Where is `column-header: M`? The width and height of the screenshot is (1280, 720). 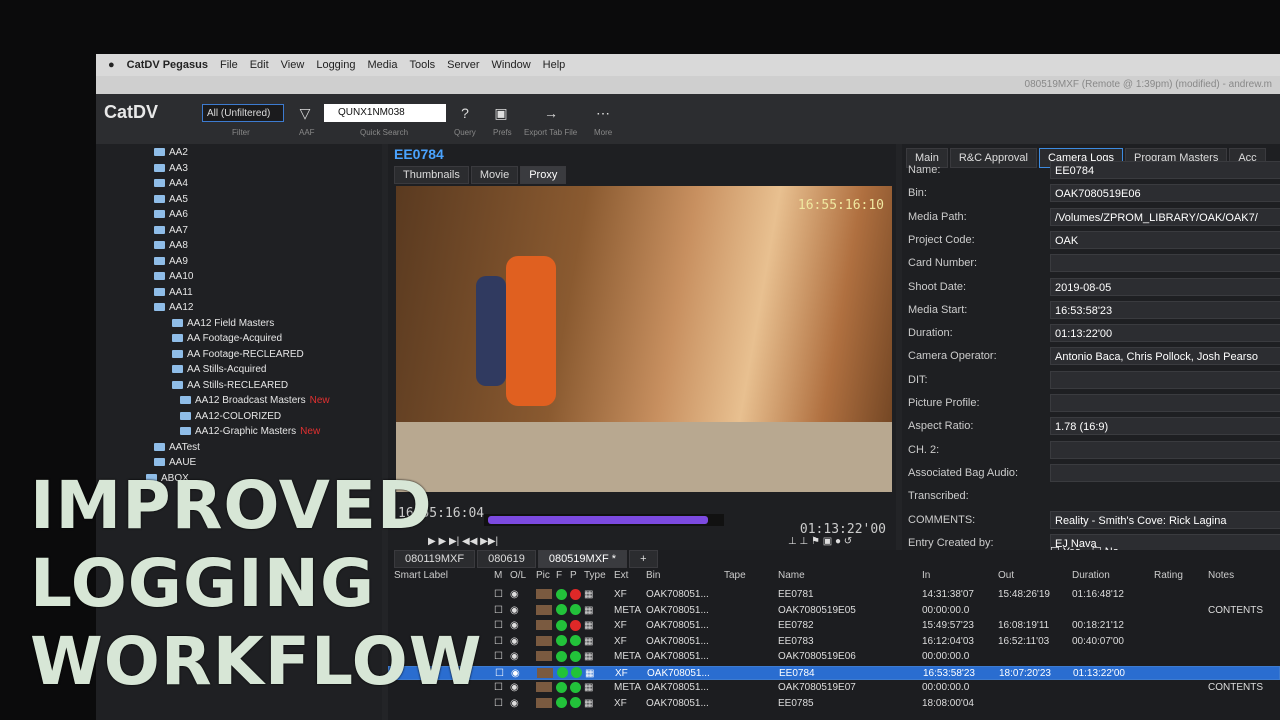
column-header: M is located at coordinates (498, 578).